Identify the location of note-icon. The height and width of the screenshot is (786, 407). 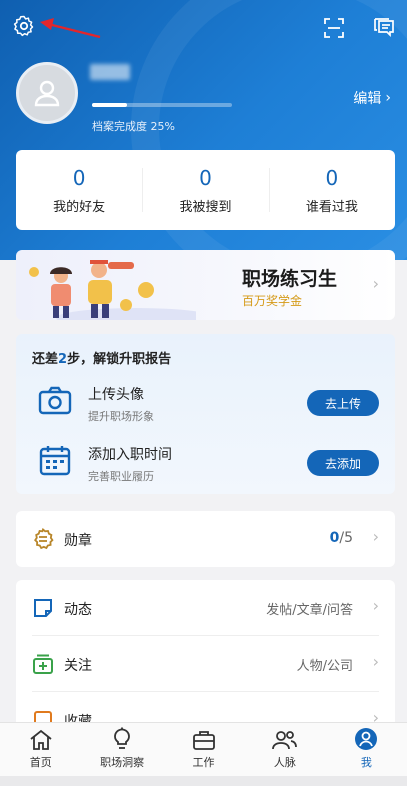
(43, 608).